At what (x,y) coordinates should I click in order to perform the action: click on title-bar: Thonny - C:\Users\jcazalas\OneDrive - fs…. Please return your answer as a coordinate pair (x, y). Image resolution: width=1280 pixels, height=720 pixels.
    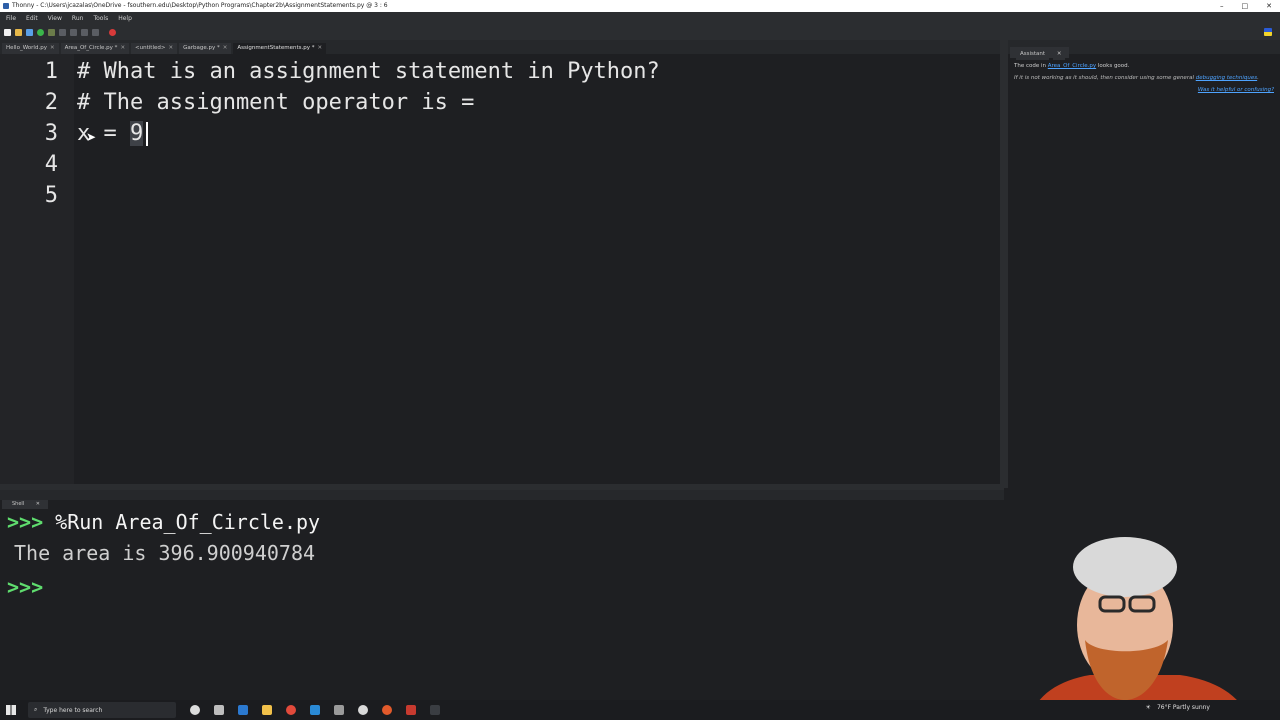
    Looking at the image, I should click on (640, 6).